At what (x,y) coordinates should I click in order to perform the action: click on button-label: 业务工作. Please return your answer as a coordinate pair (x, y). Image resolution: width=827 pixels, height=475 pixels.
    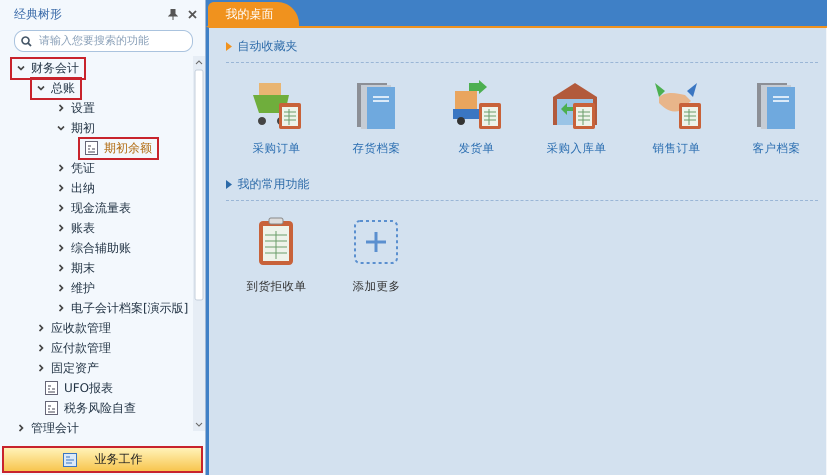
    Looking at the image, I should click on (118, 459).